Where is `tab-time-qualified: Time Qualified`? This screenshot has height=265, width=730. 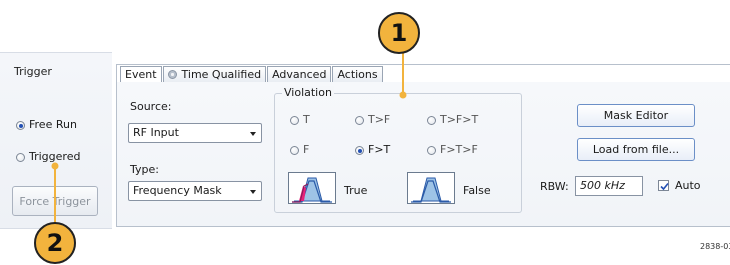
tab-time-qualified: Time Qualified is located at coordinates (214, 74).